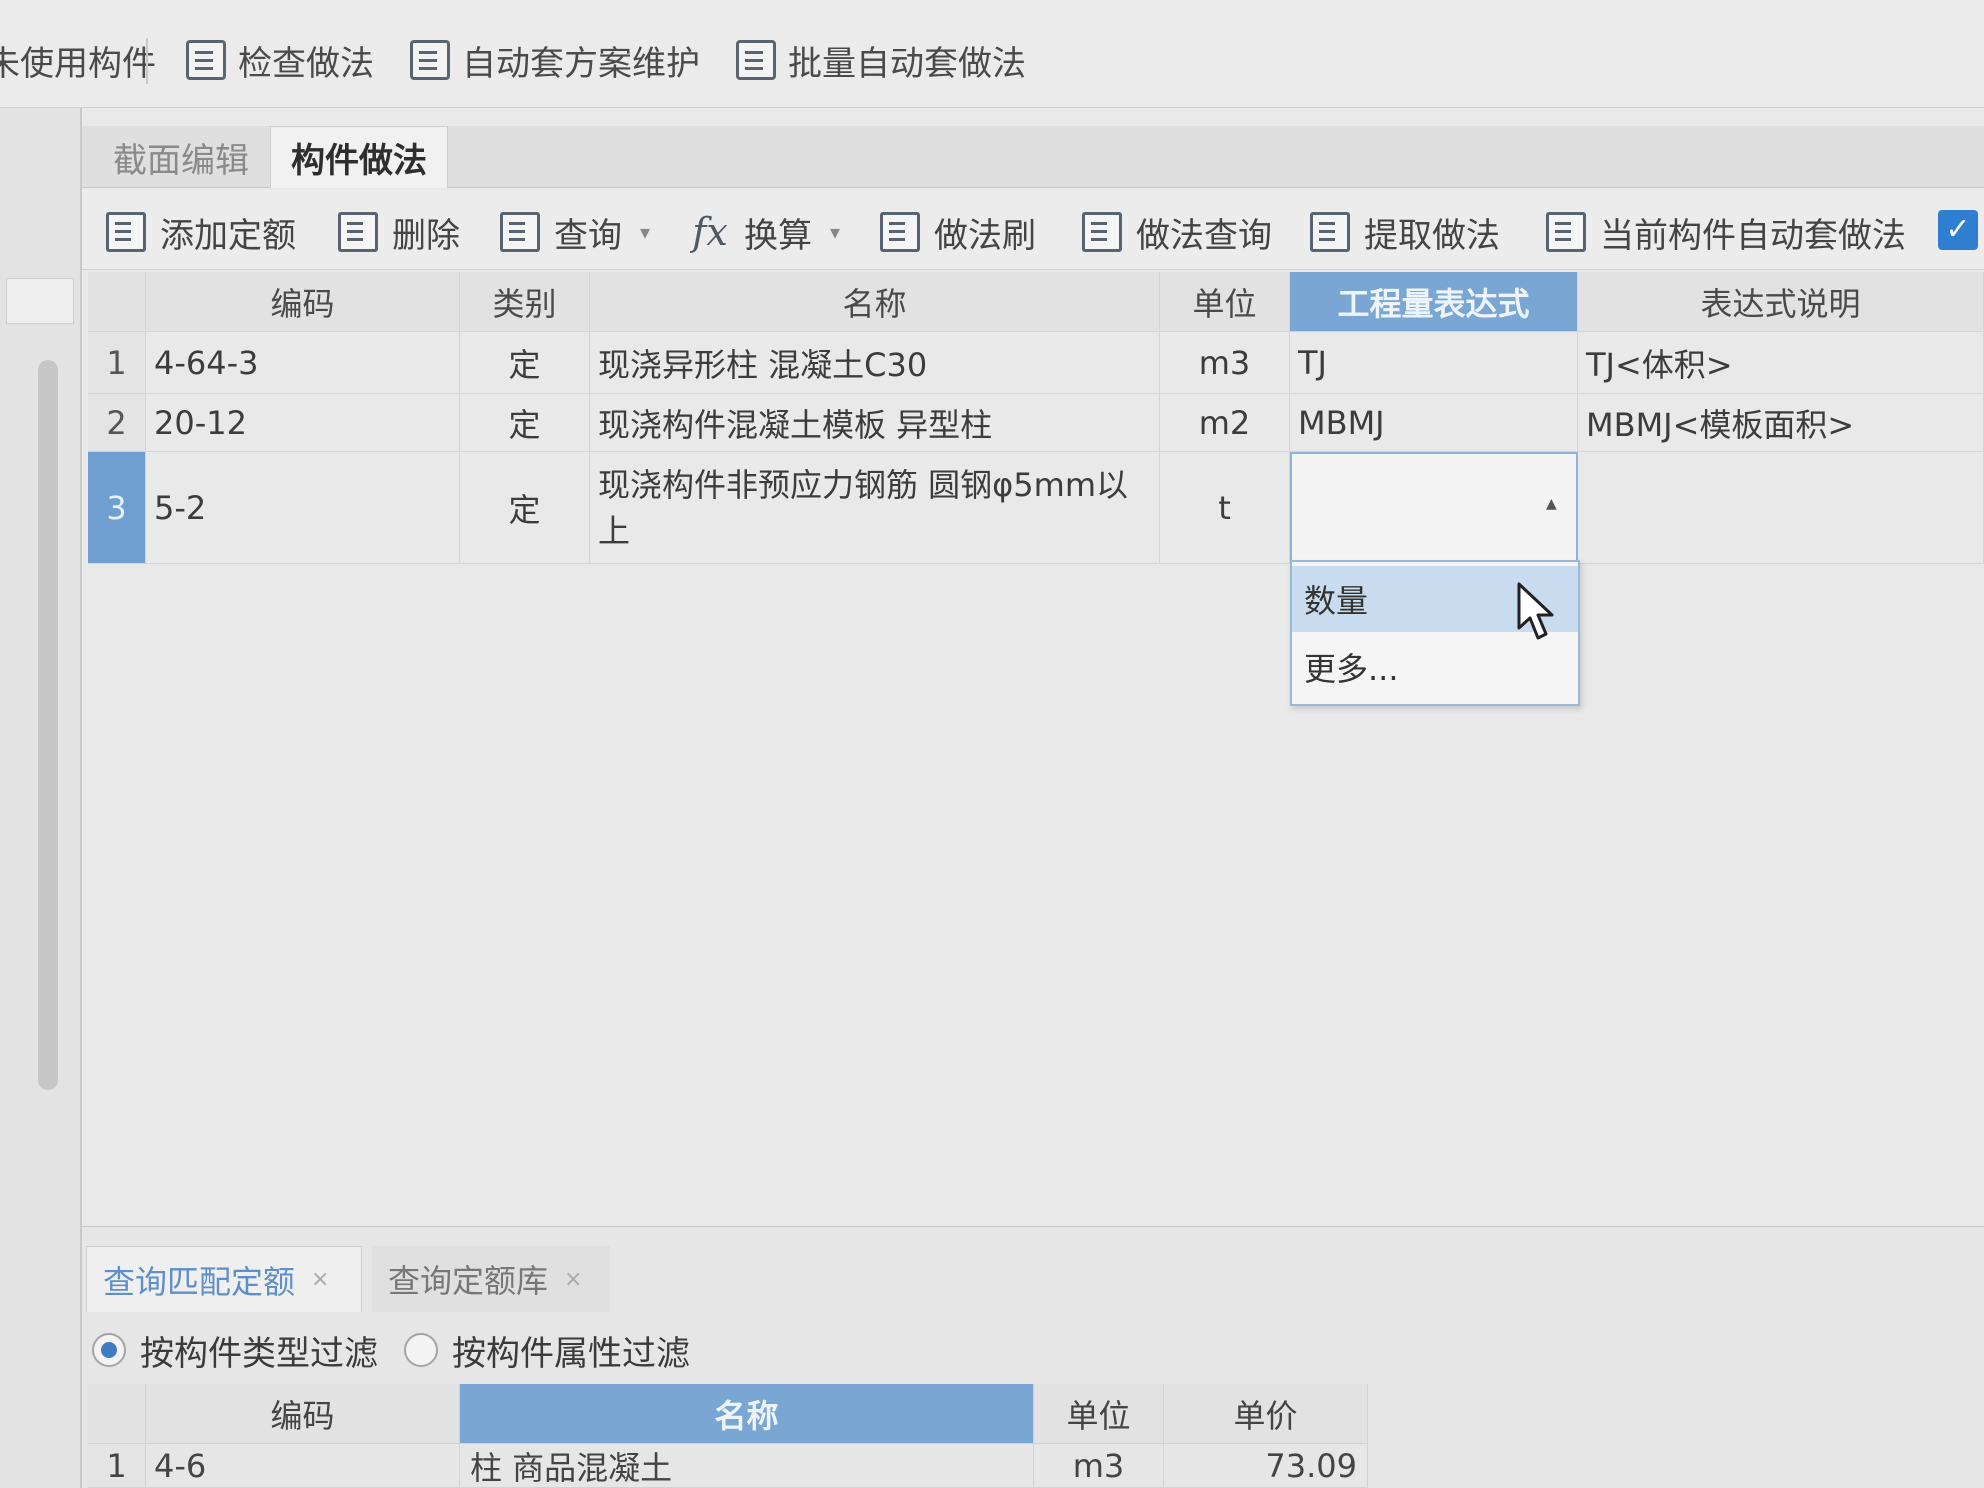 This screenshot has height=1488, width=1984. I want to click on convert-dropdown-caret-icon: ▾, so click(835, 232).